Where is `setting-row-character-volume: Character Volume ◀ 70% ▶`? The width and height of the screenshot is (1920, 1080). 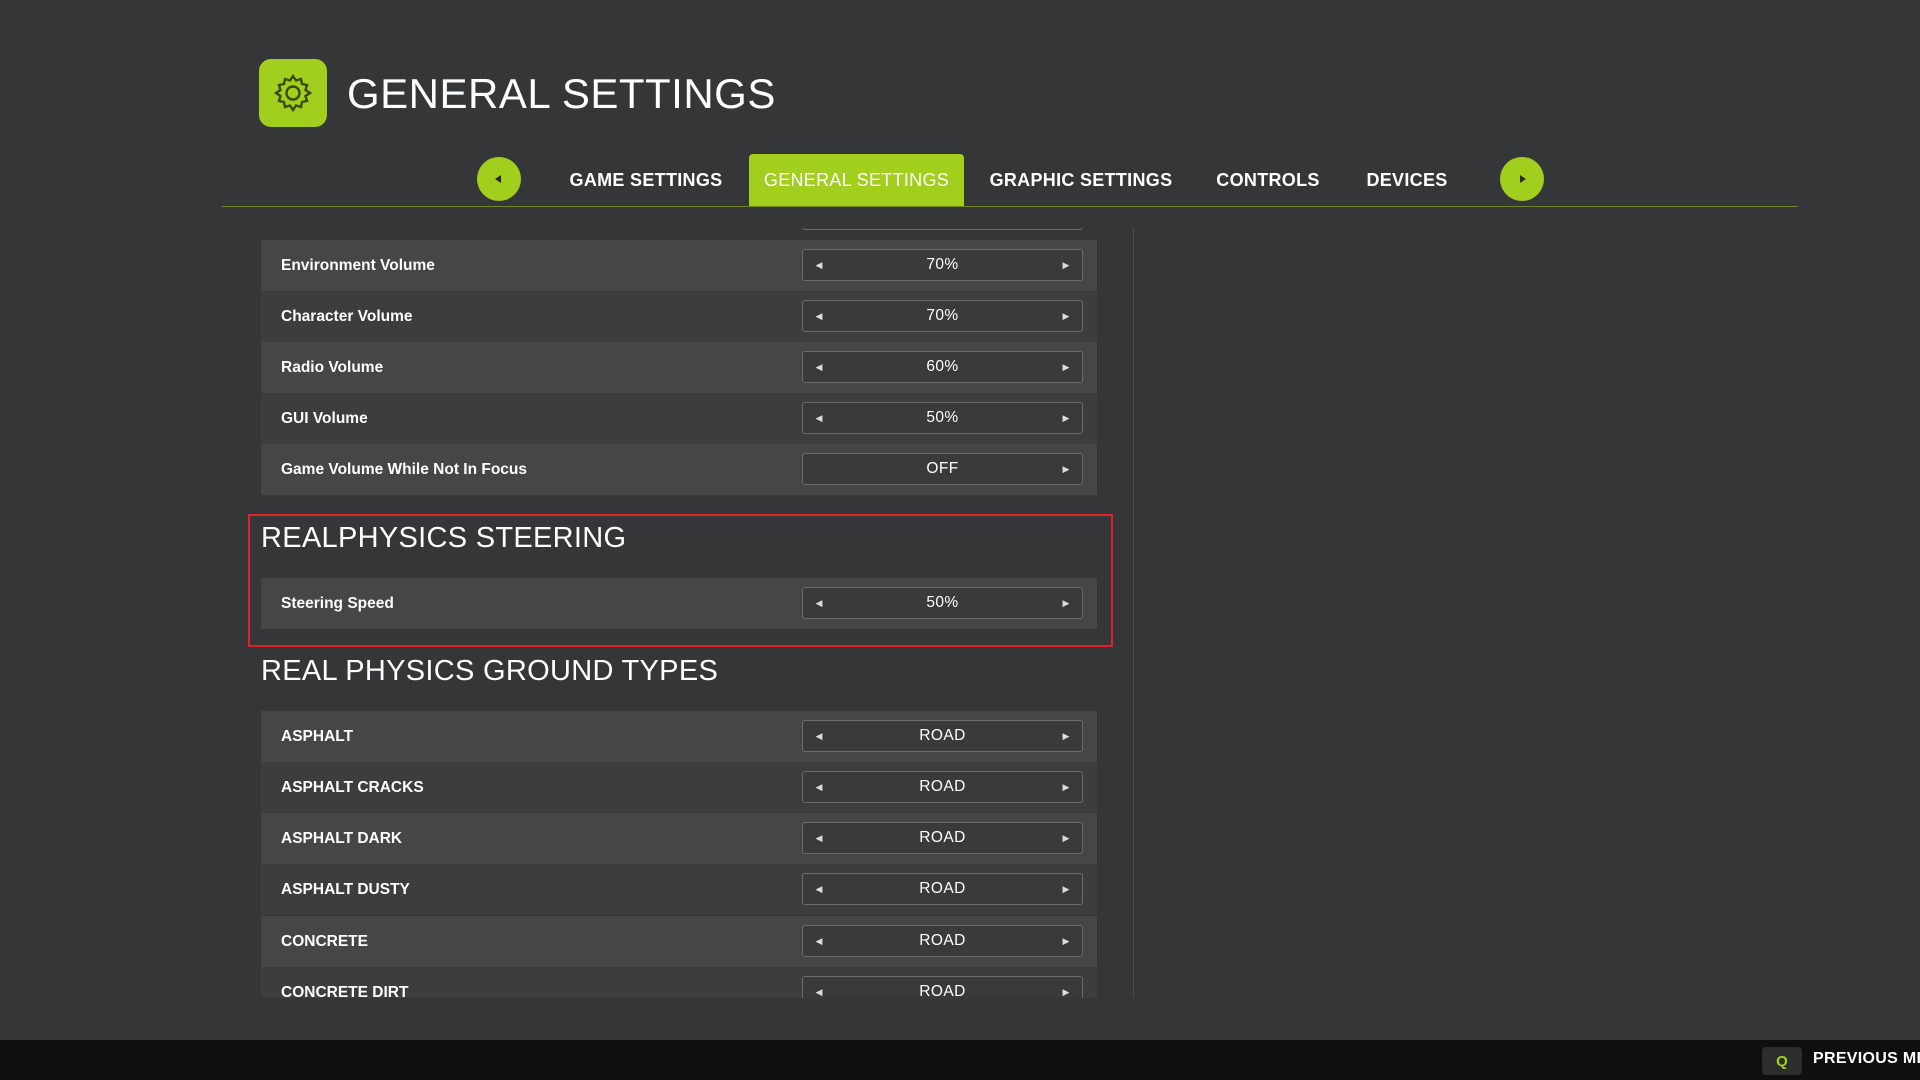 setting-row-character-volume: Character Volume ◀ 70% ▶ is located at coordinates (679, 316).